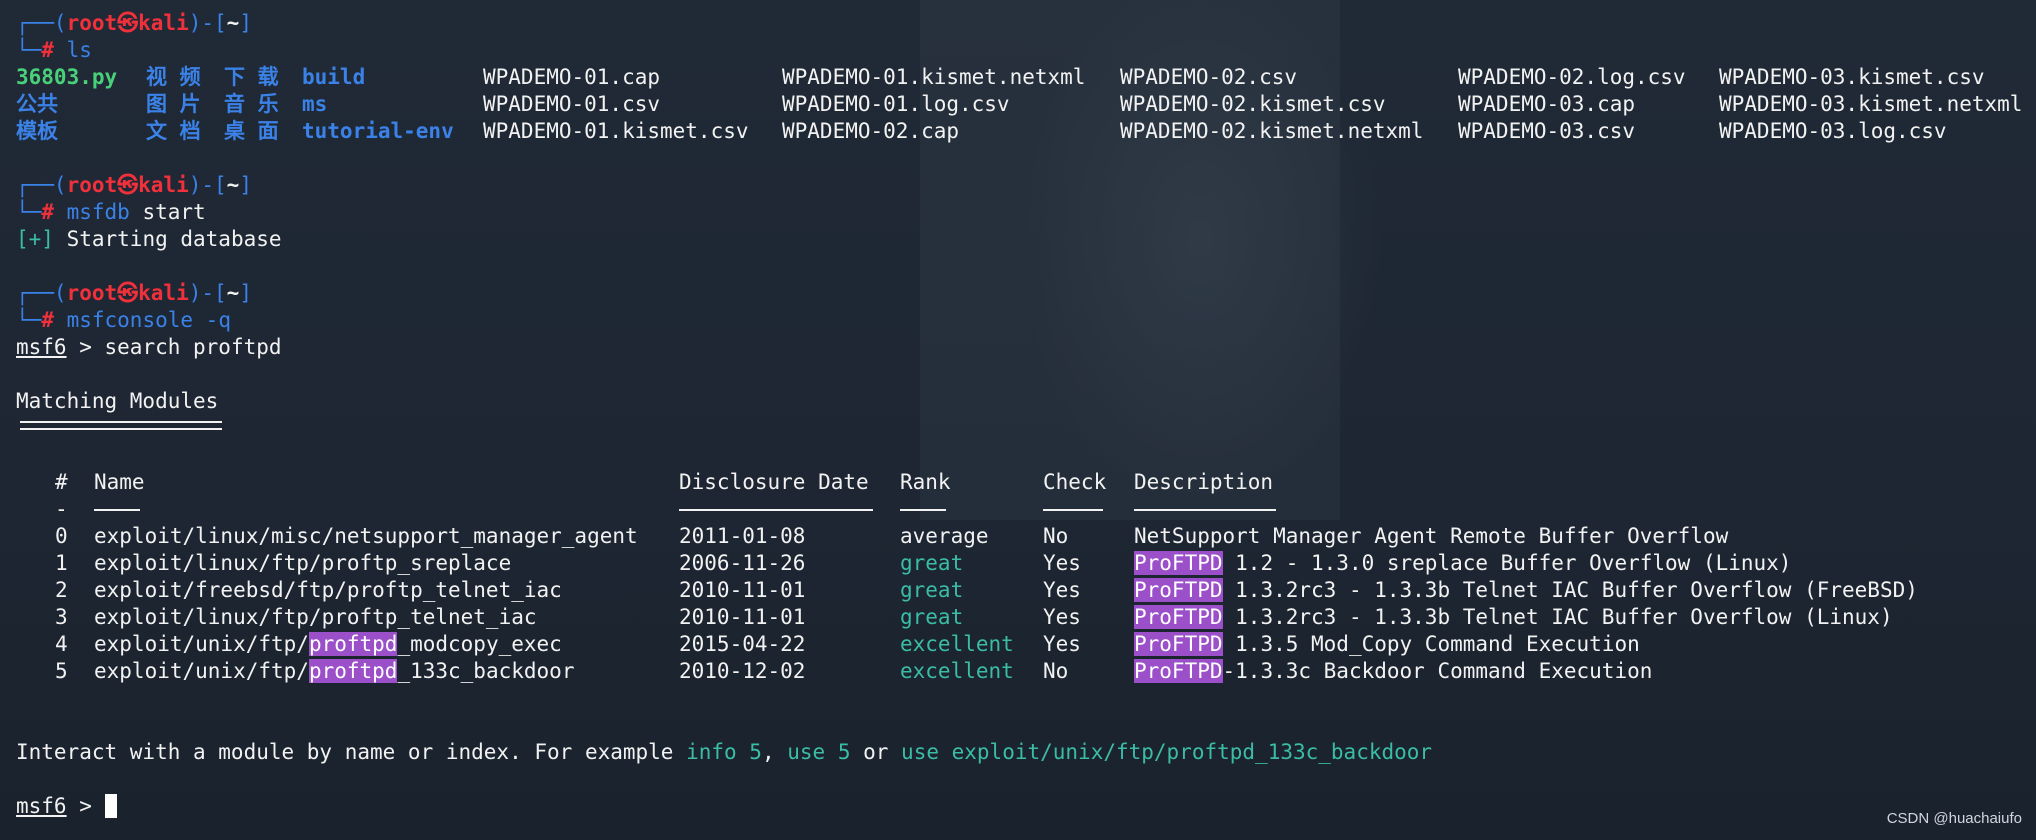  Describe the element at coordinates (1253, 104) in the screenshot. I see `ls-entry: WPADEMO-02.kismet.csv` at that location.